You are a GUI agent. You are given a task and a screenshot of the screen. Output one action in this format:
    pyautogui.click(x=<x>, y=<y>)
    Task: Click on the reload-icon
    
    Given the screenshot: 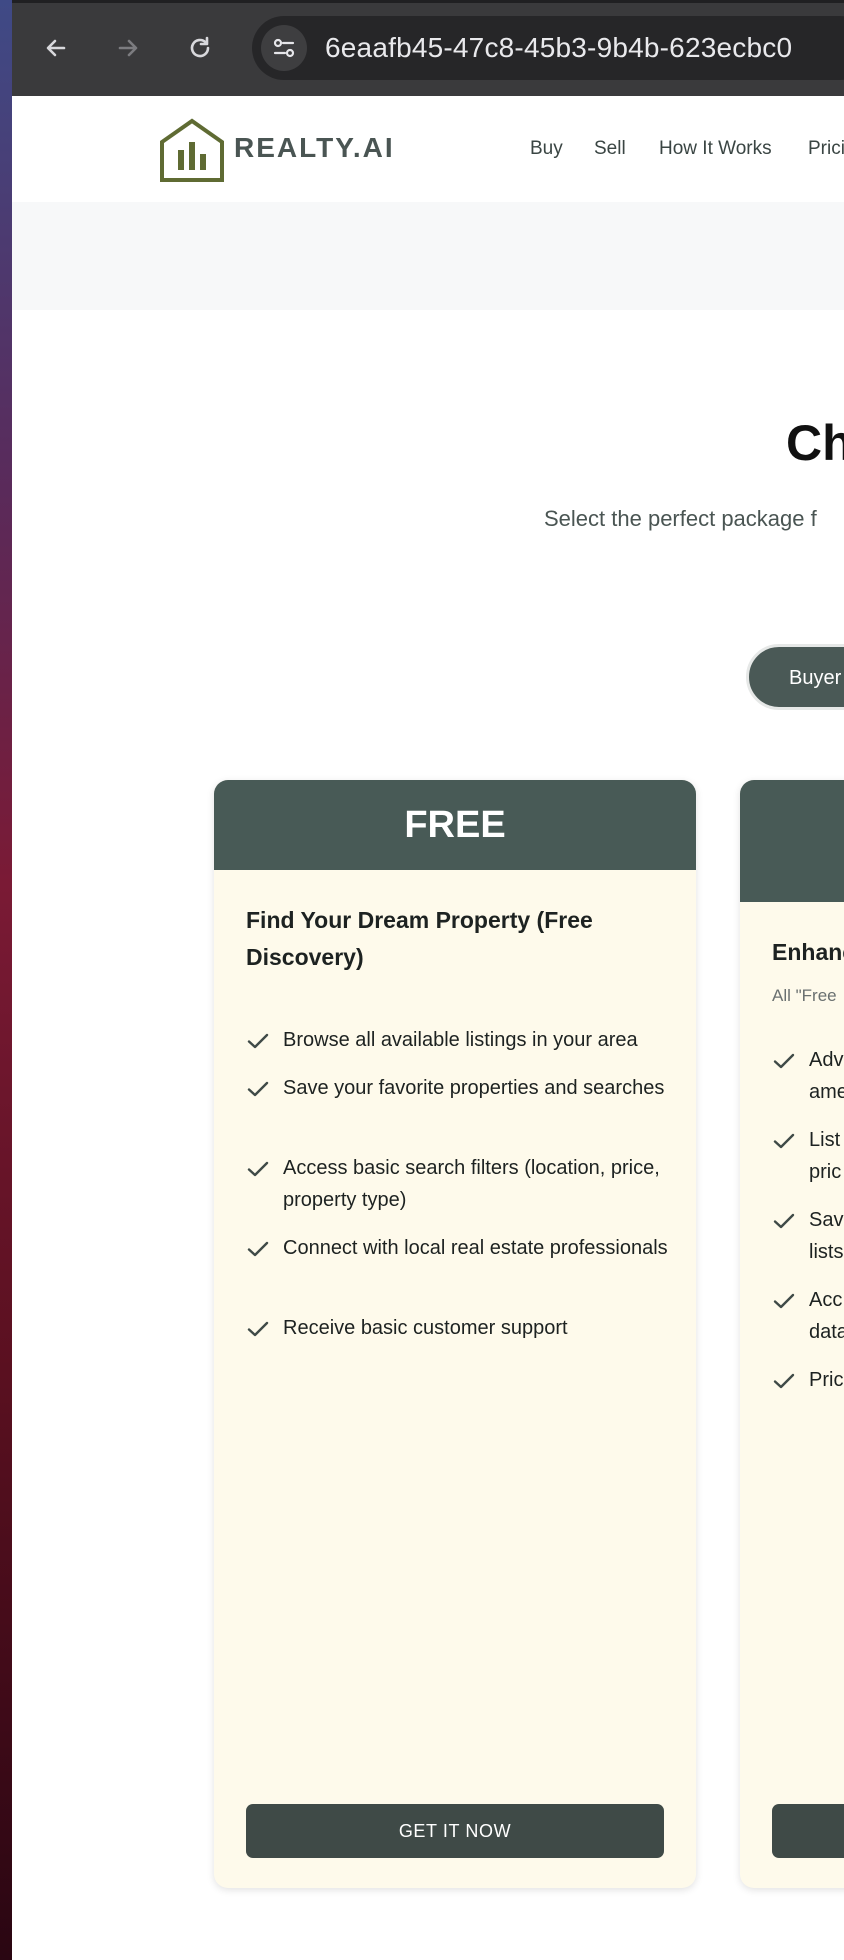 What is the action you would take?
    pyautogui.click(x=200, y=47)
    